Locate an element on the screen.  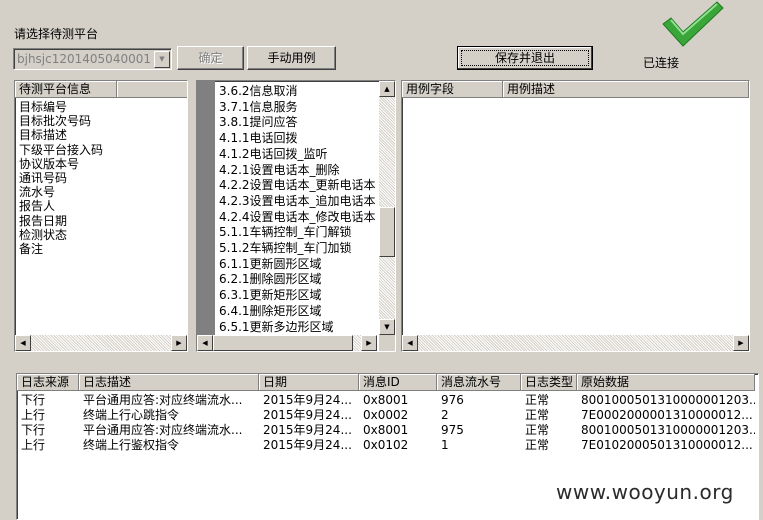
connection-status: 已连接 is located at coordinates (661, 63).